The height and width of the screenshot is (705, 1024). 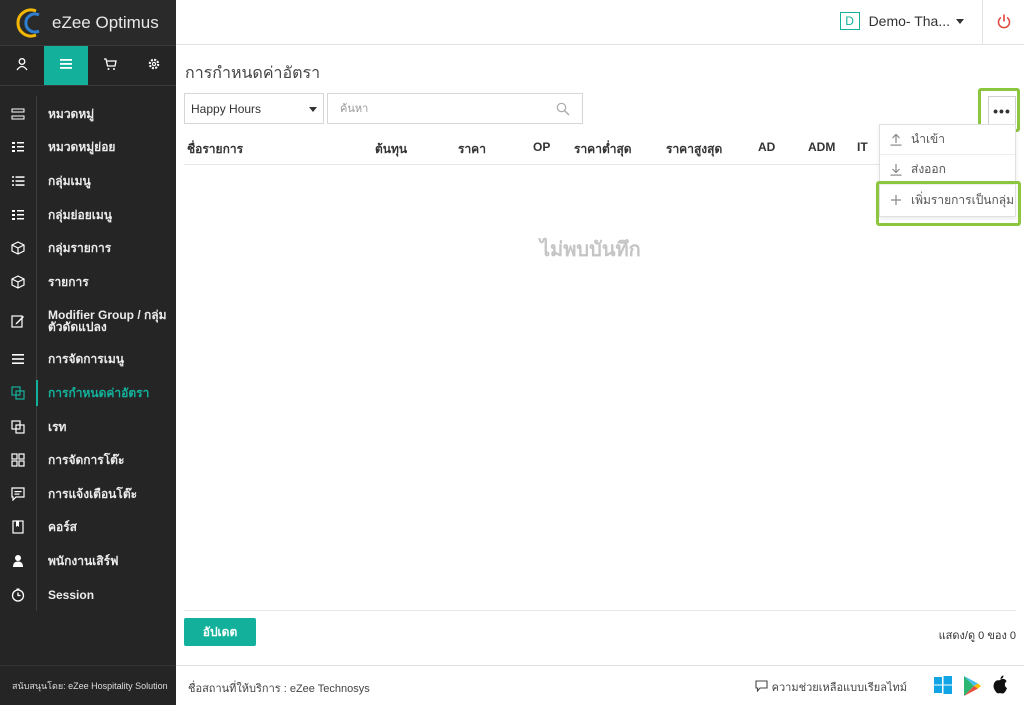 I want to click on hamburger-icon, so click(x=18, y=359).